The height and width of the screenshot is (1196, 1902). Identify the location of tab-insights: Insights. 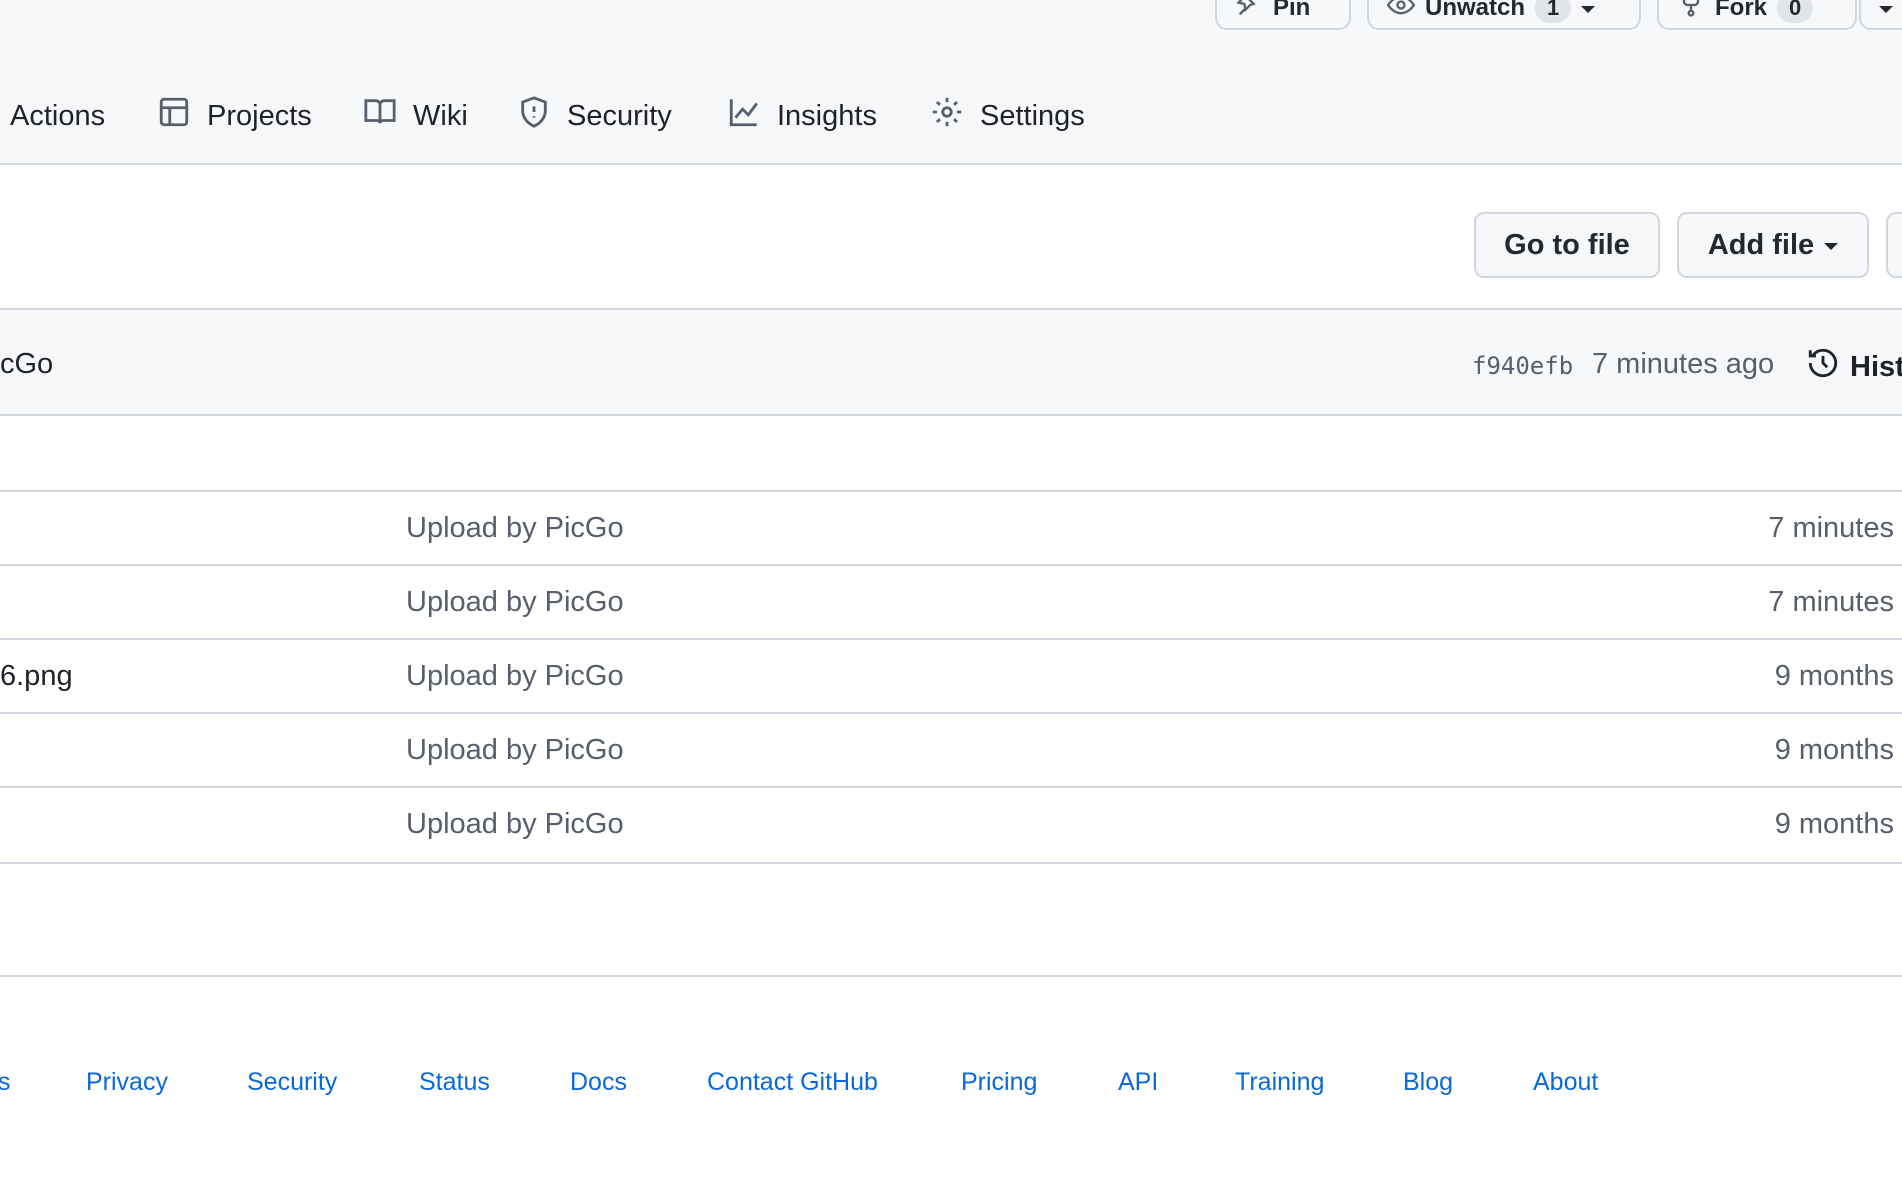
(802, 116).